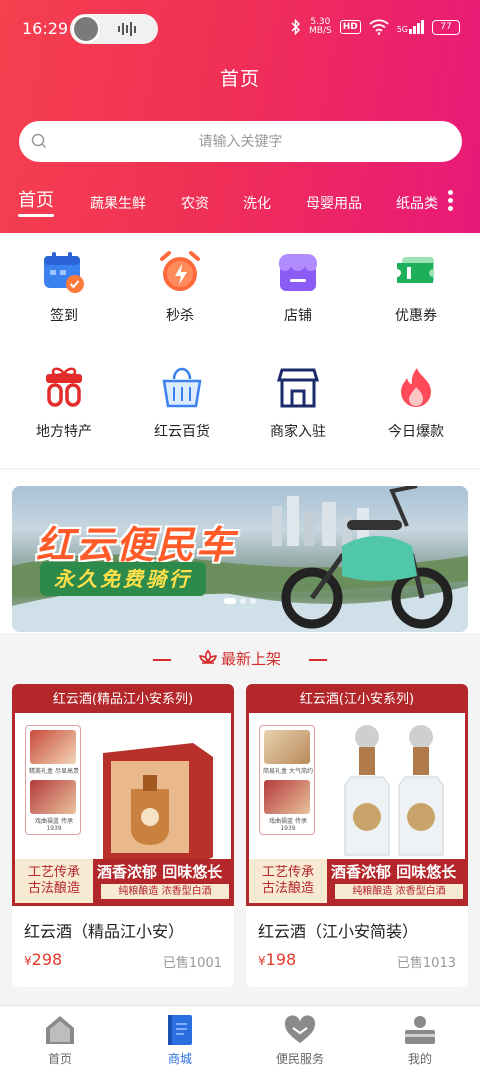 This screenshot has height=1073, width=480. What do you see at coordinates (416, 316) in the screenshot?
I see `entry-label: 优惠券` at bounding box center [416, 316].